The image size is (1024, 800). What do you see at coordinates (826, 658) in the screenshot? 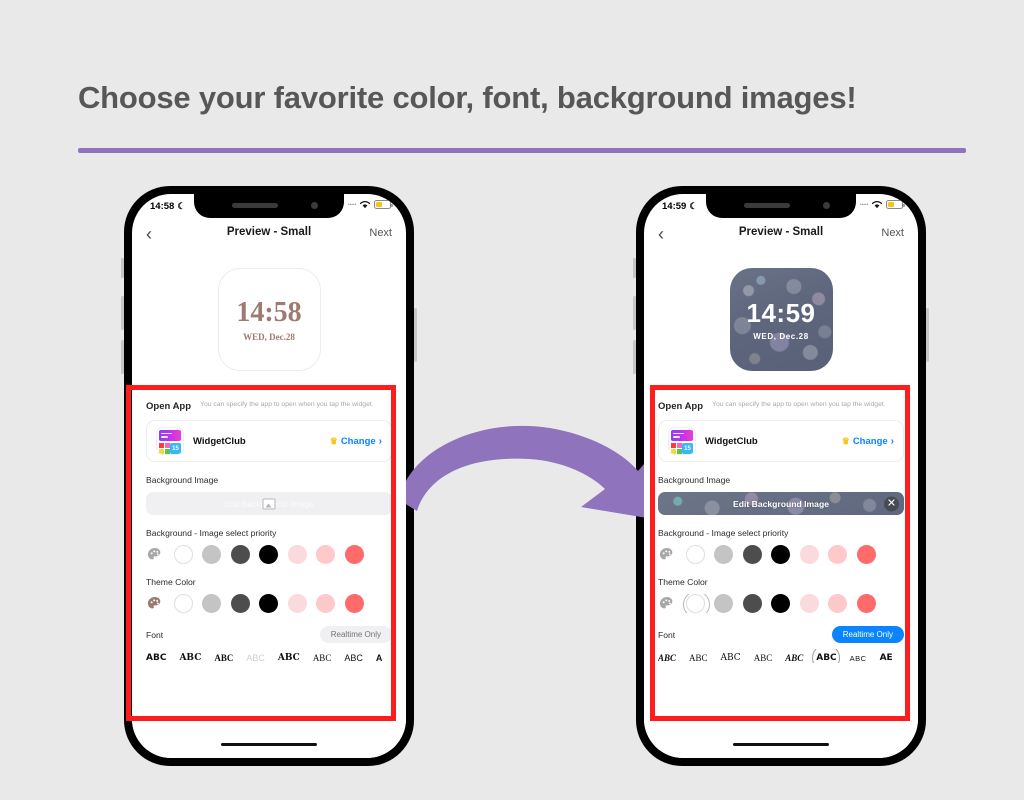
I see `font-sample-selected: ABC` at bounding box center [826, 658].